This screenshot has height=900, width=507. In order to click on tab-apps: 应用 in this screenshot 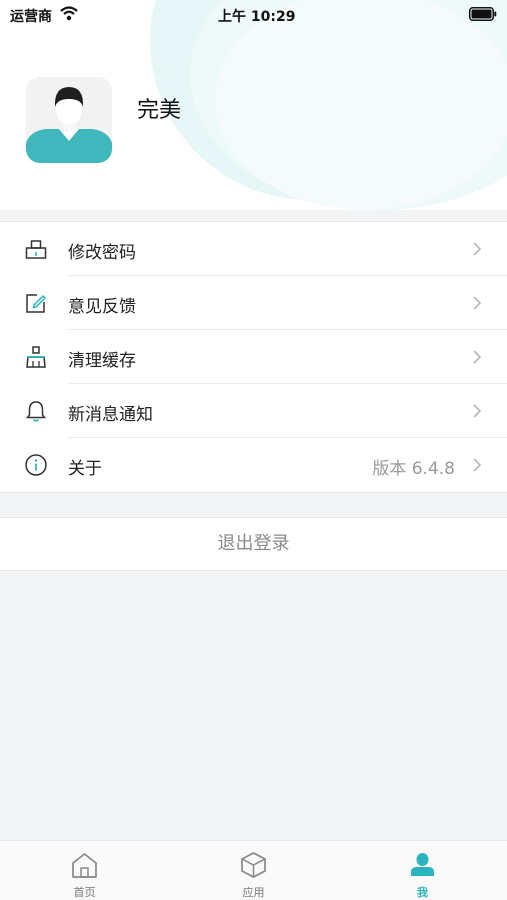, I will do `click(253, 870)`.